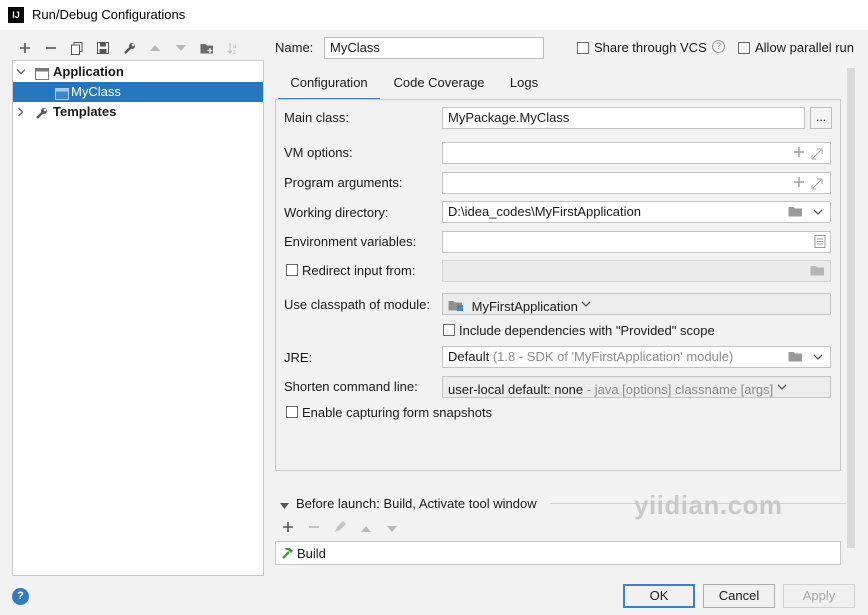  Describe the element at coordinates (336, 212) in the screenshot. I see `working-directory-label: Working directory:` at that location.